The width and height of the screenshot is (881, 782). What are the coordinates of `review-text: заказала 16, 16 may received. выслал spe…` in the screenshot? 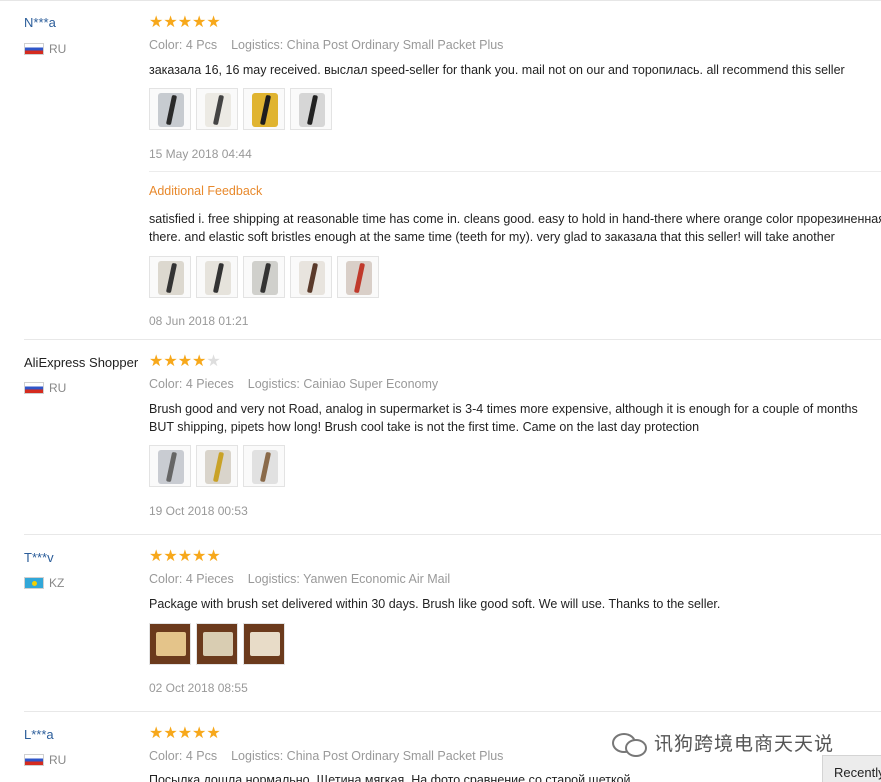 It's located at (497, 70).